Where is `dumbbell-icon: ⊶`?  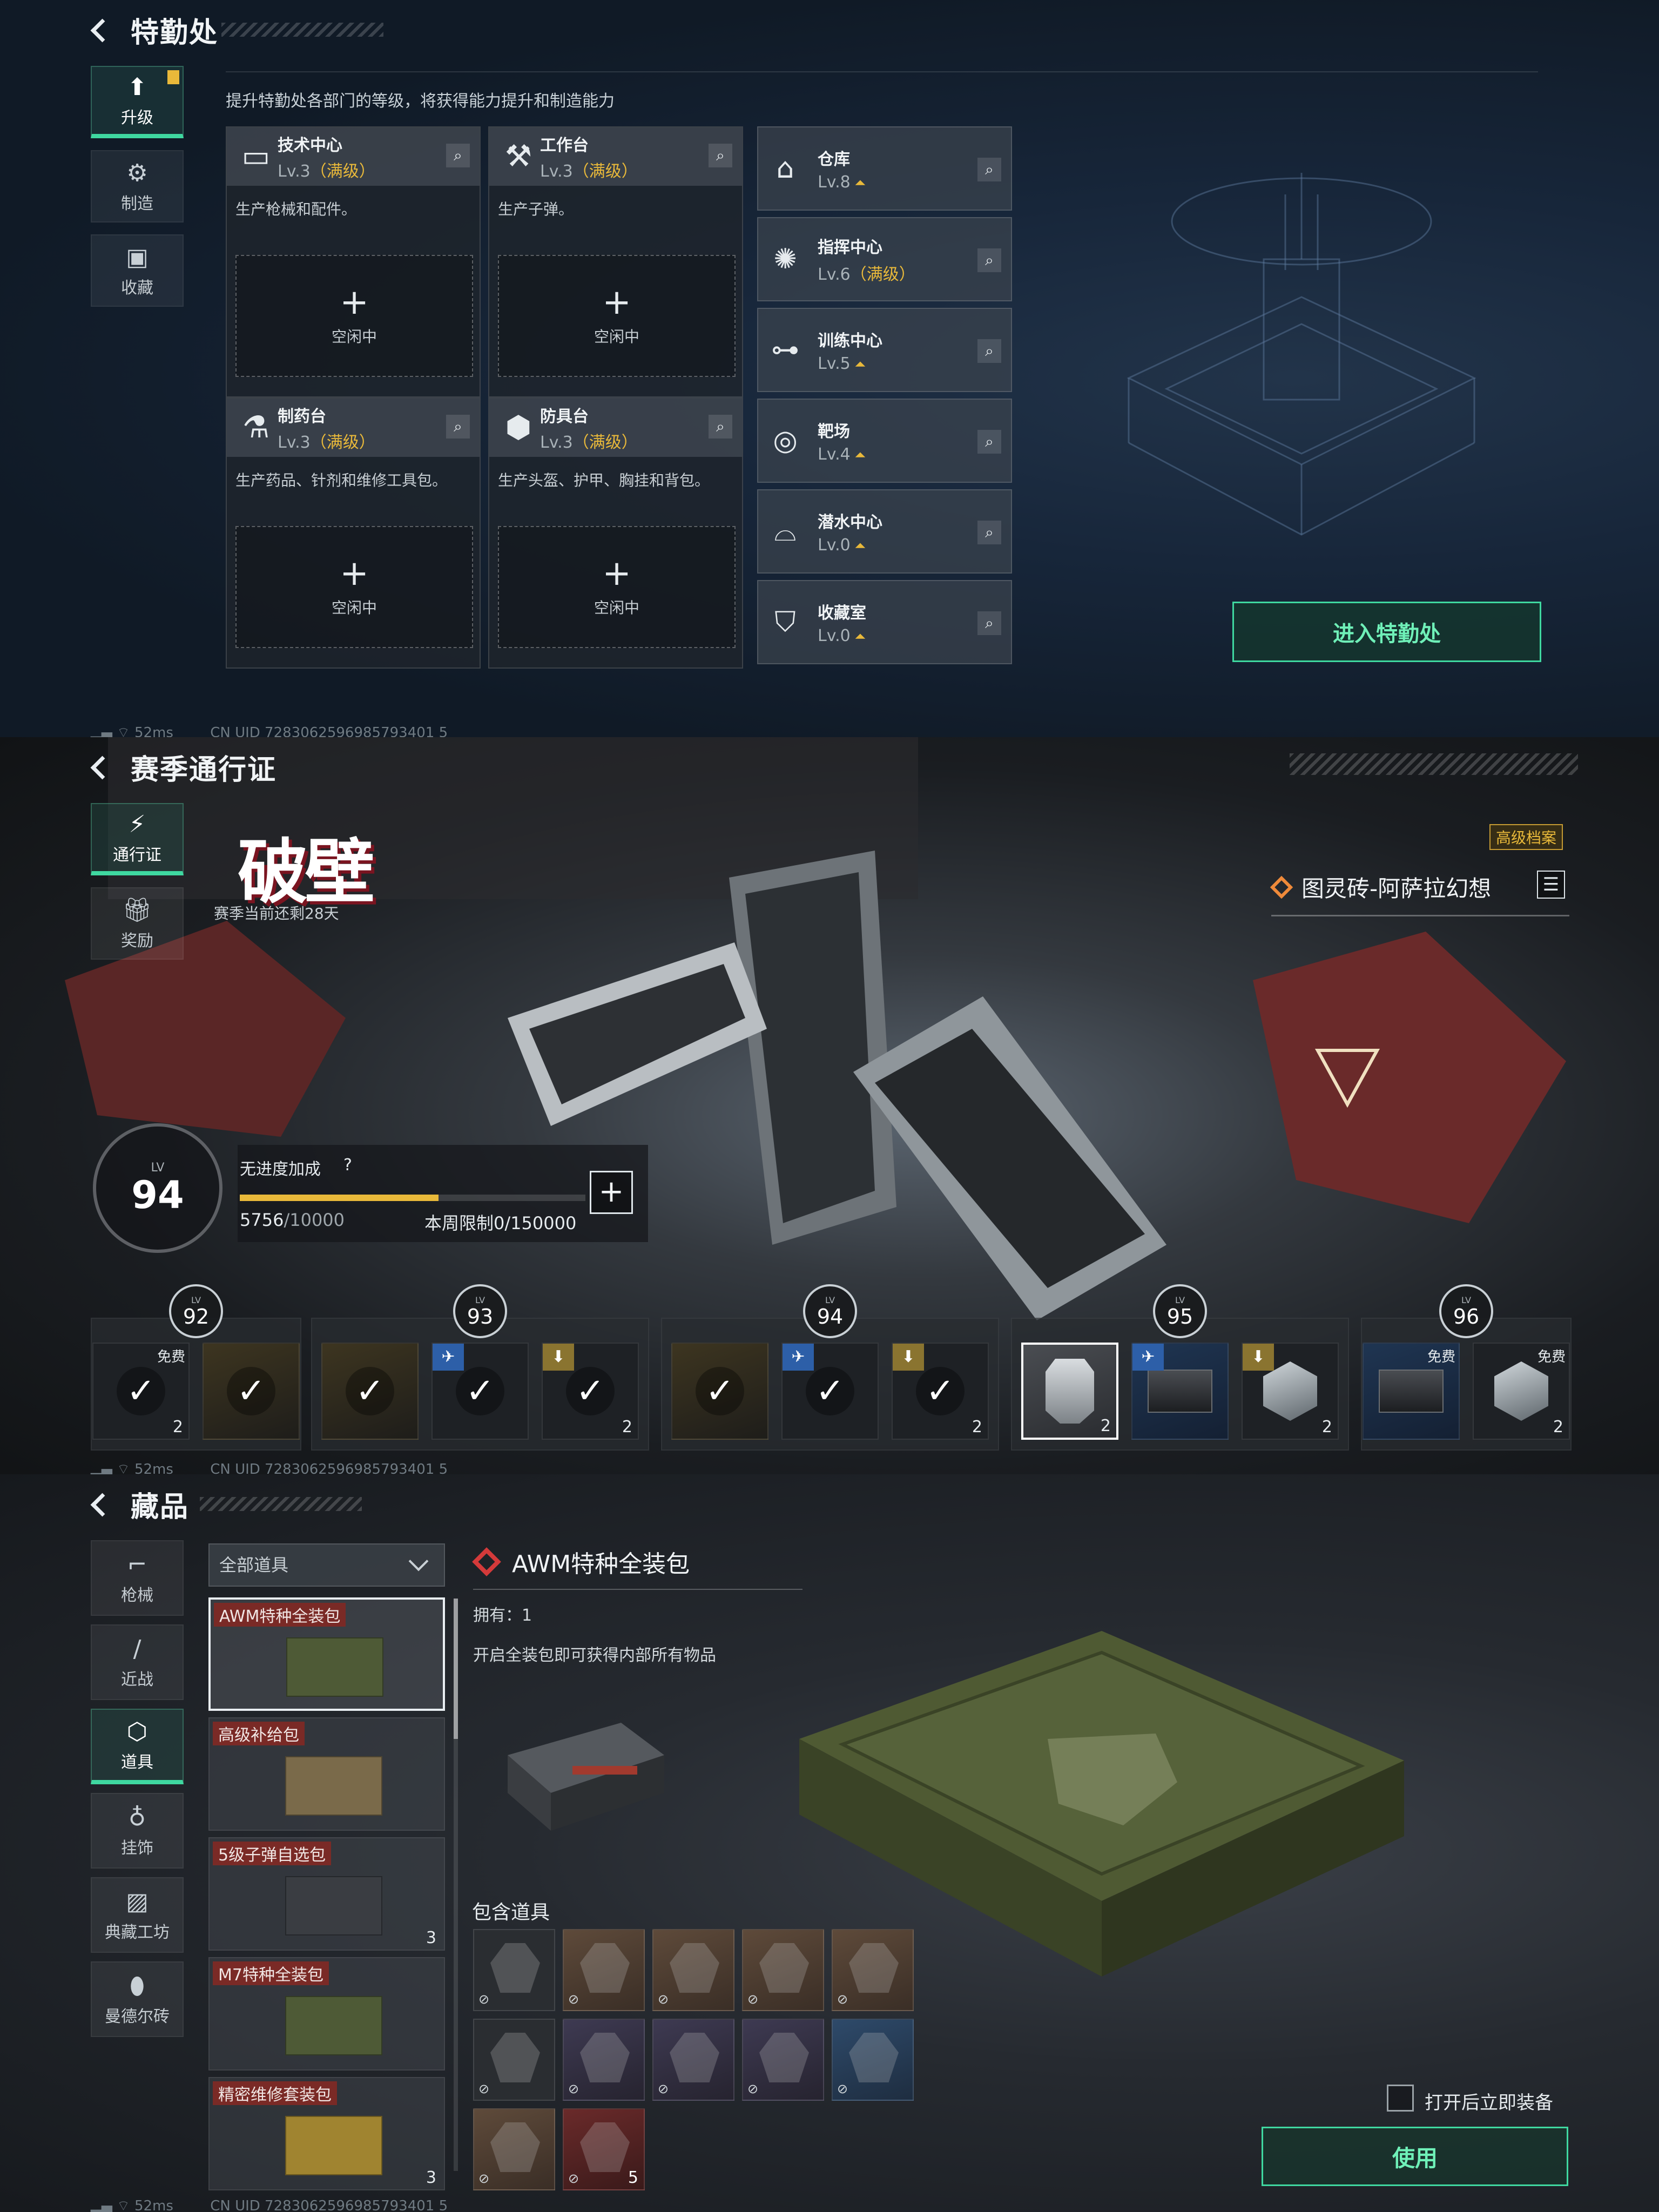 dumbbell-icon: ⊶ is located at coordinates (785, 350).